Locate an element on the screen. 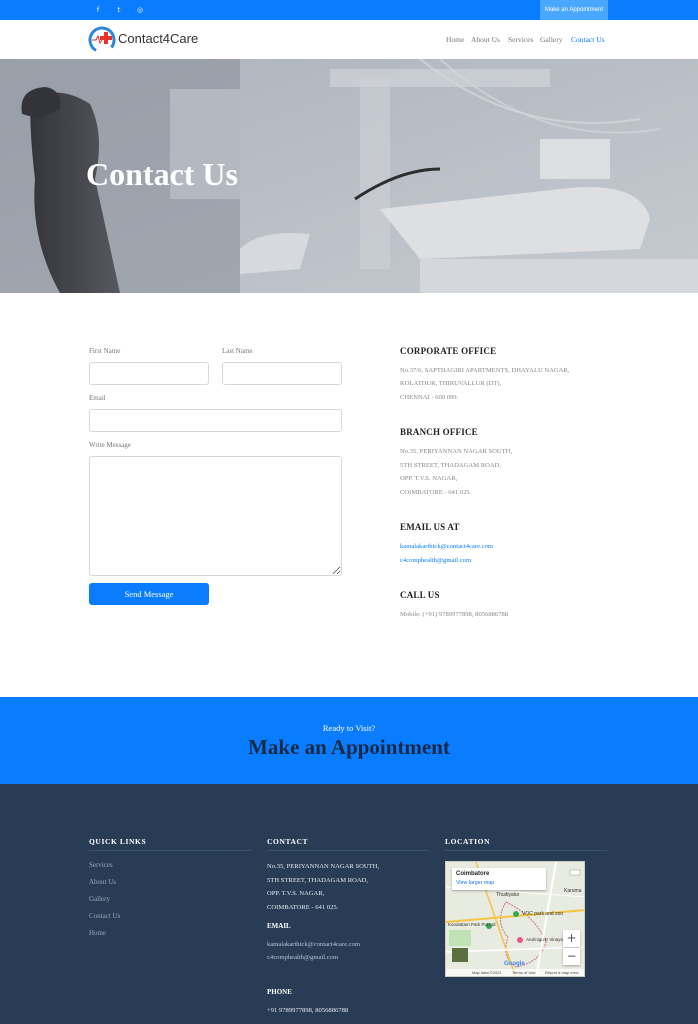 The height and width of the screenshot is (1024, 698). banner-title: Make an Appointment is located at coordinates (349, 747).